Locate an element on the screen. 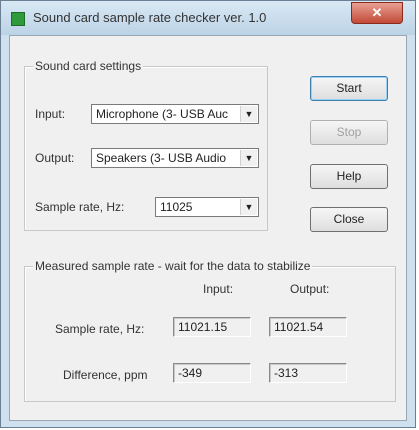  window-close-button: ✕ is located at coordinates (377, 13).